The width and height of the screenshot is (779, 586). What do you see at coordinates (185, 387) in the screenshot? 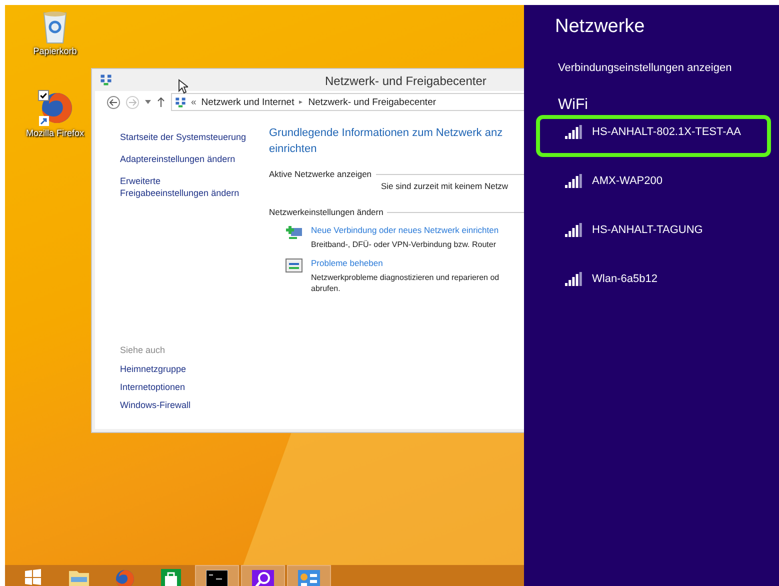
I see `see-also-link: Internetoptionen` at bounding box center [185, 387].